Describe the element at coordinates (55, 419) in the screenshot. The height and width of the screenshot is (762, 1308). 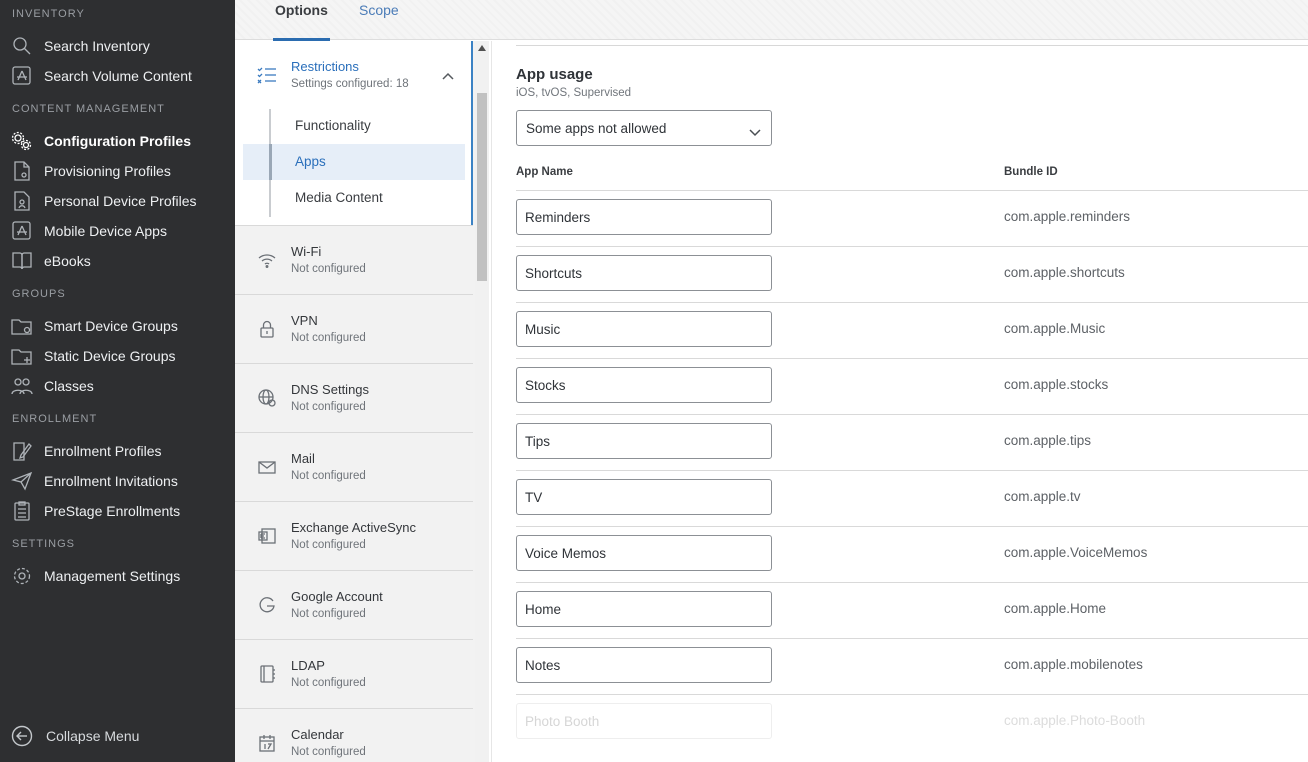
I see `section-header-enrollment: ENROLLMENT` at that location.